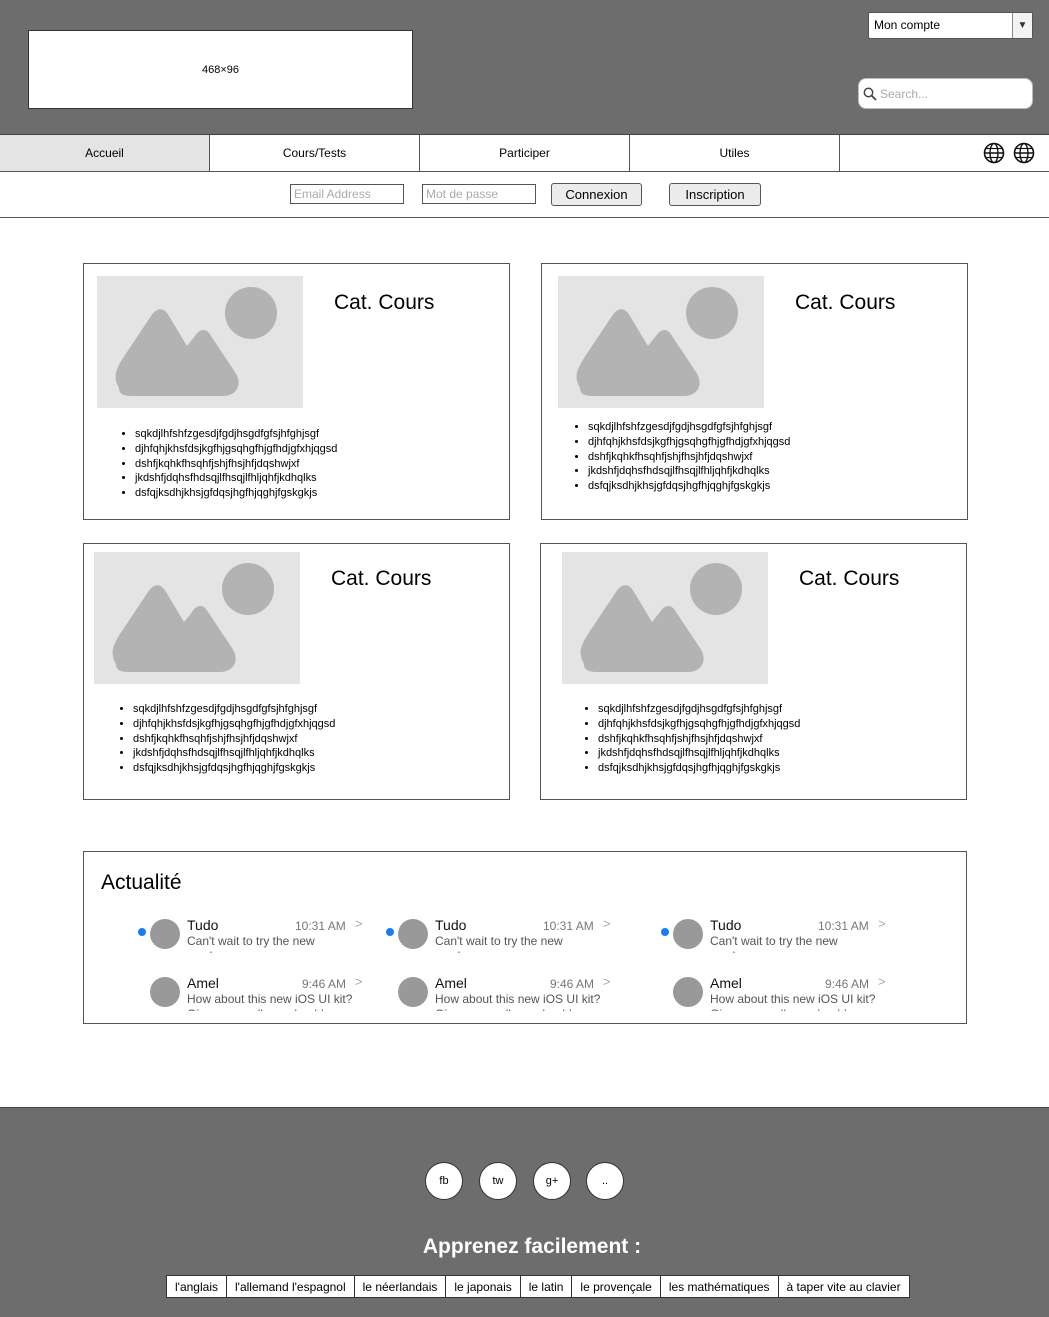 The height and width of the screenshot is (1317, 1049). I want to click on language-link: l'allemand l'espagnol, so click(291, 1286).